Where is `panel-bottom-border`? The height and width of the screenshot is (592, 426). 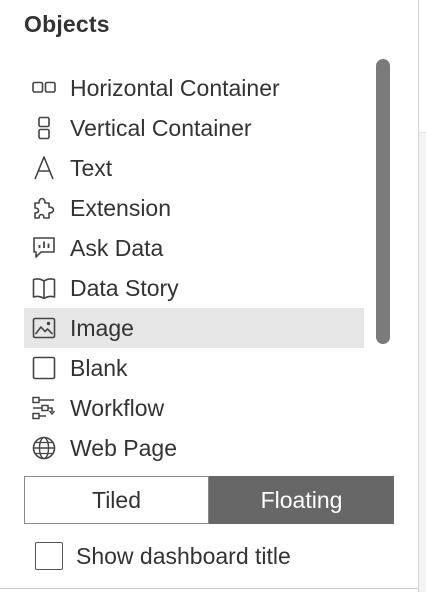
panel-bottom-border is located at coordinates (209, 590).